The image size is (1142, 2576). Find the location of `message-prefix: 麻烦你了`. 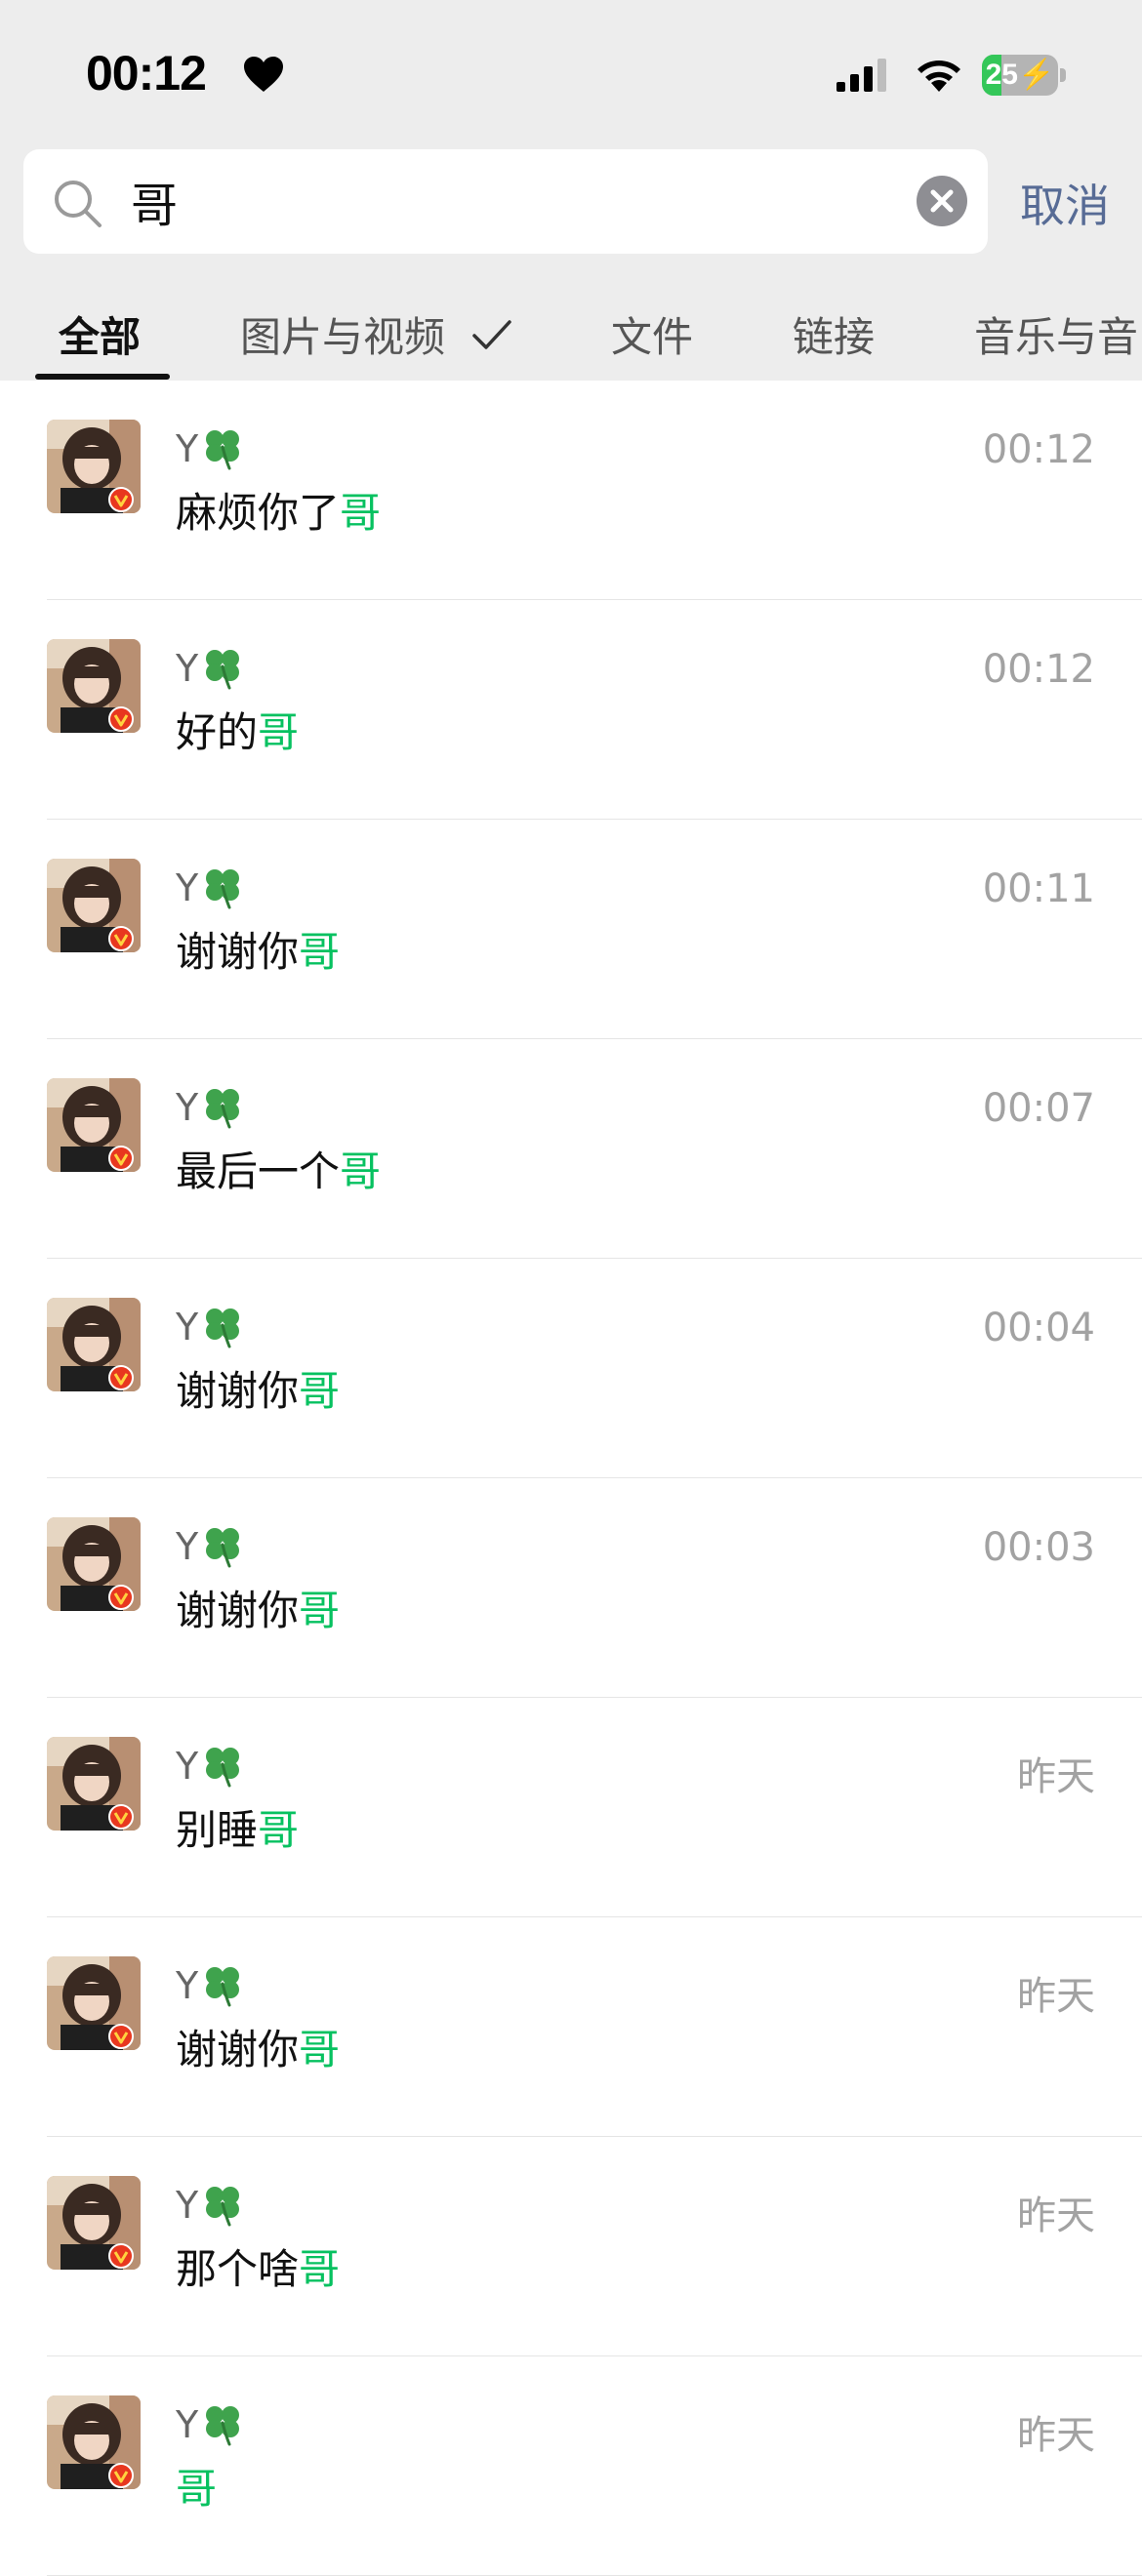

message-prefix: 麻烦你了 is located at coordinates (258, 513).